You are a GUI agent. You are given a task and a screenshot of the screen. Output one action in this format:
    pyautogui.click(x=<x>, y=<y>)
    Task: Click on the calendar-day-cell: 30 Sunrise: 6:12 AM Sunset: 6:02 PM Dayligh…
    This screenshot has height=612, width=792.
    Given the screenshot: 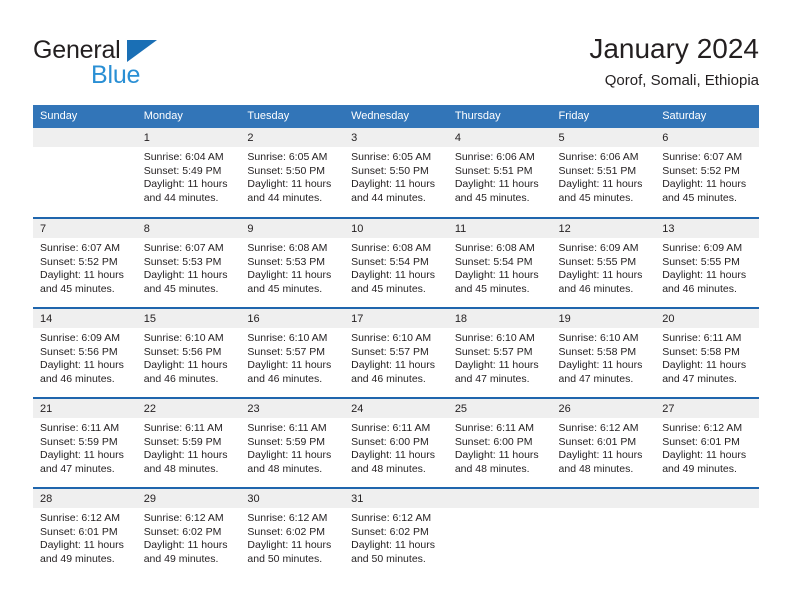 What is the action you would take?
    pyautogui.click(x=292, y=532)
    